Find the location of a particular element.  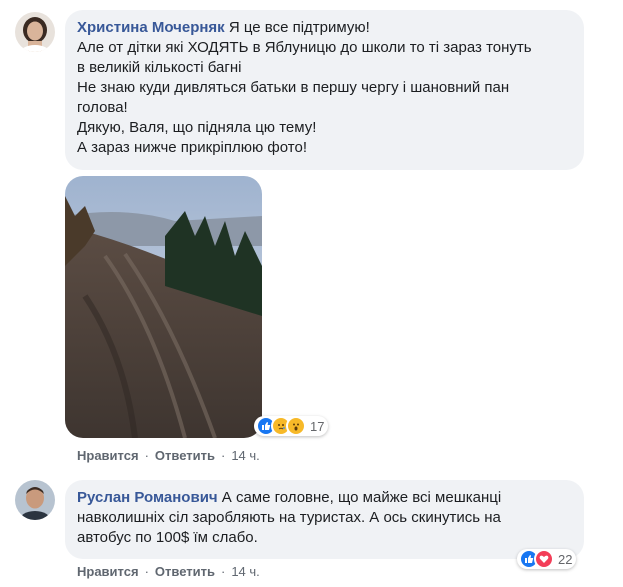

comment-text-line: Дякую, Валя, що підняла цю тему! is located at coordinates (197, 127).